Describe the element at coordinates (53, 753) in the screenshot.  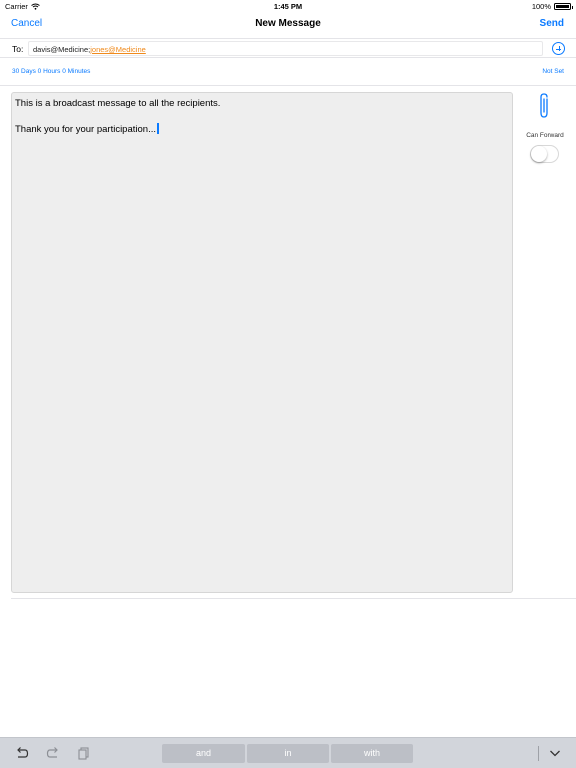
I see `redo-icon` at that location.